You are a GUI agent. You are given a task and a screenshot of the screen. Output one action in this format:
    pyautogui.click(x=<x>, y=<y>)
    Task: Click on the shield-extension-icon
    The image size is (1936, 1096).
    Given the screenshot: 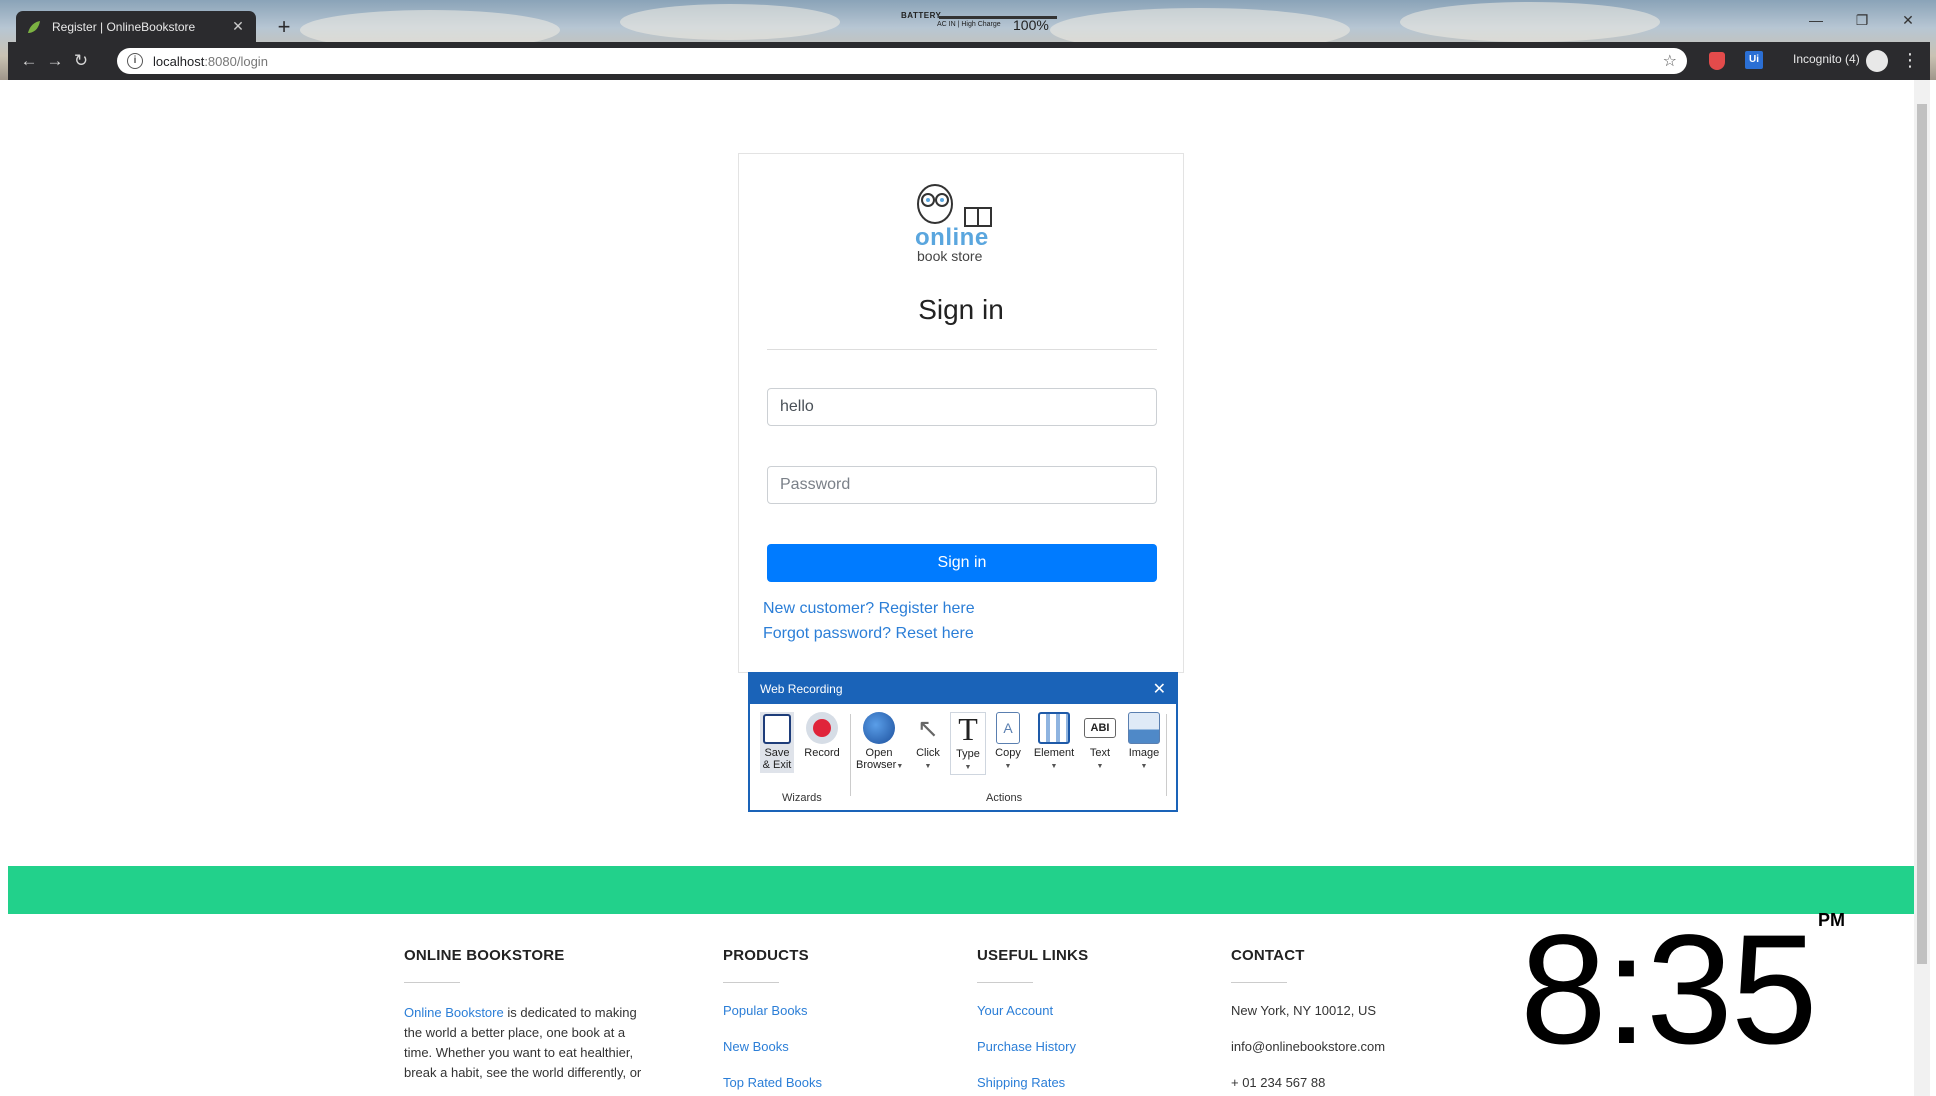 What is the action you would take?
    pyautogui.click(x=1717, y=61)
    